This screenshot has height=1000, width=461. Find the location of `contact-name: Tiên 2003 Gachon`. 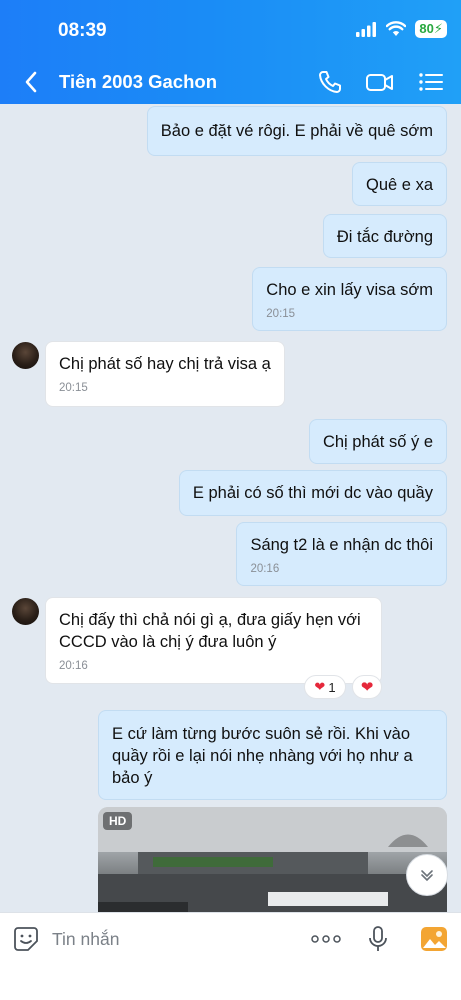

contact-name: Tiên 2003 Gachon is located at coordinates (138, 82).